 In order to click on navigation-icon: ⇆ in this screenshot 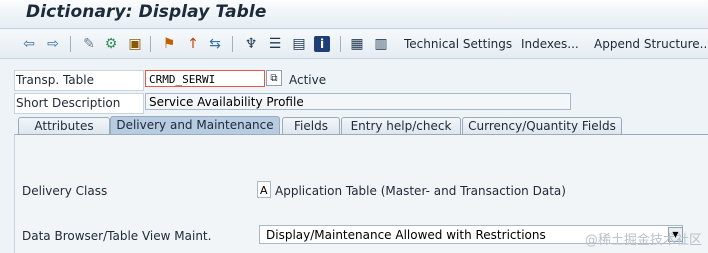, I will do `click(215, 44)`.